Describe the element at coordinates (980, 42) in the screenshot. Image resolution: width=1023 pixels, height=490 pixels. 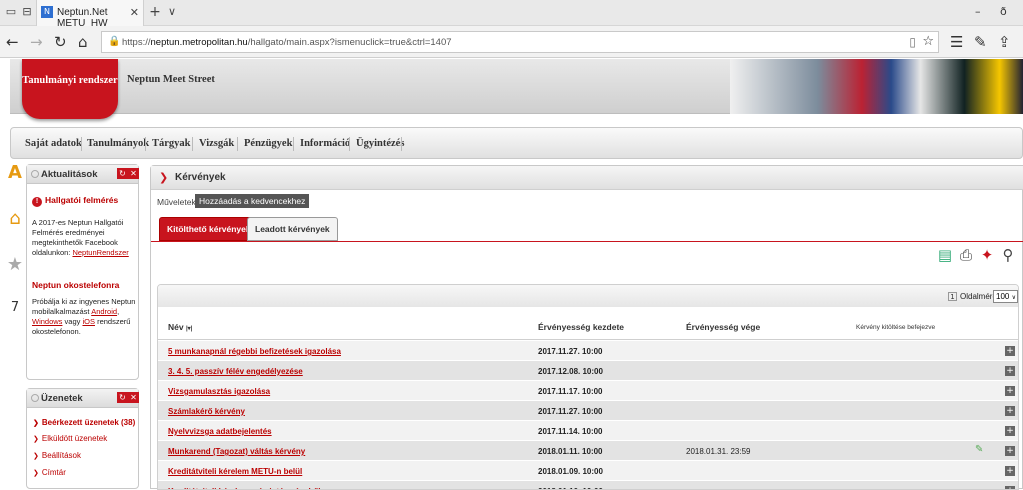
I see `notes-pen-icon: ✎` at that location.